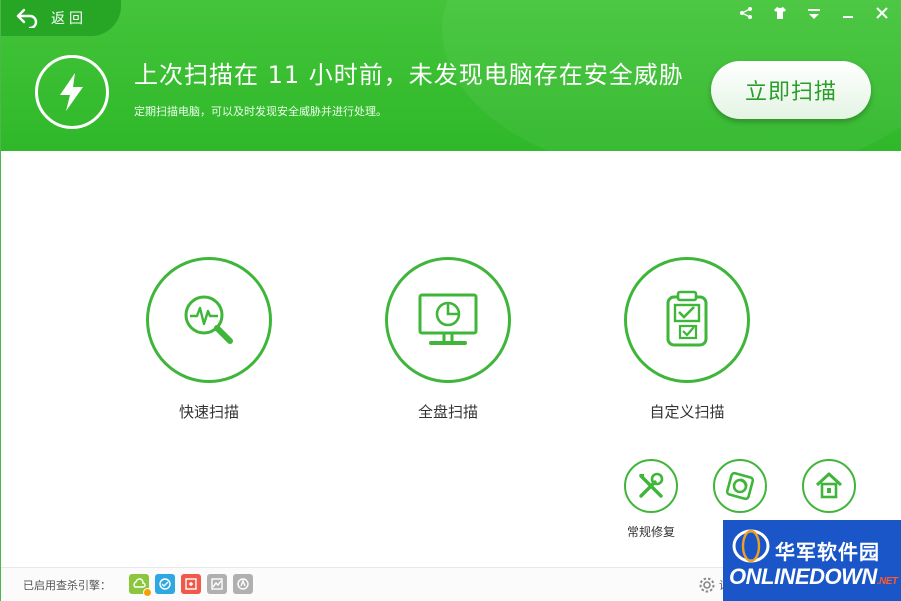 This screenshot has width=901, height=601. I want to click on scan-status-headline: 上次扫描在 11 小时前，未发现电脑存在安全威胁, so click(409, 75).